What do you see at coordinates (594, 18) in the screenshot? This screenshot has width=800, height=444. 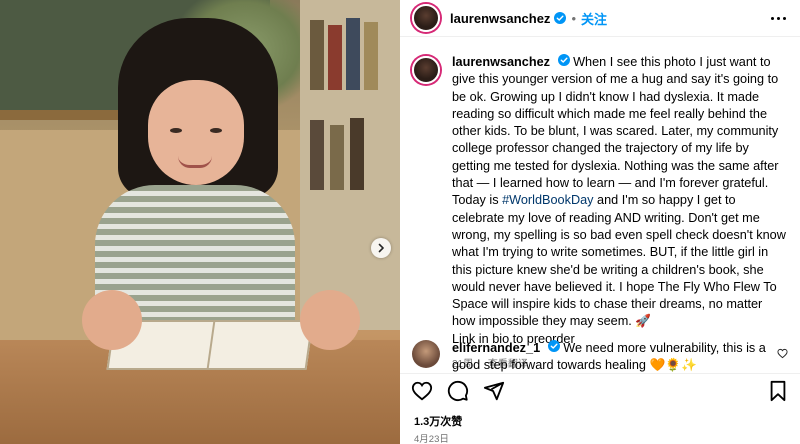 I see `follow-button: 关注` at bounding box center [594, 18].